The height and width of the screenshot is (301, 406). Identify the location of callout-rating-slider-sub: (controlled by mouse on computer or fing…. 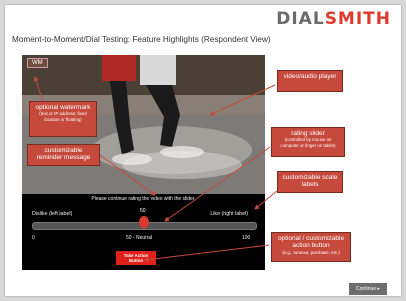
(308, 142).